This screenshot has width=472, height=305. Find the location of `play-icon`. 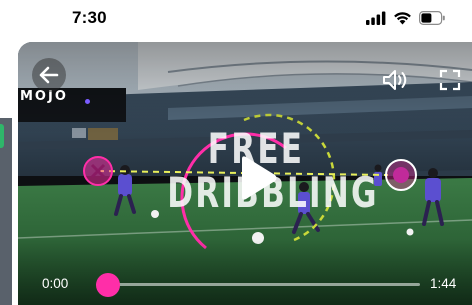

play-icon is located at coordinates (259, 178).